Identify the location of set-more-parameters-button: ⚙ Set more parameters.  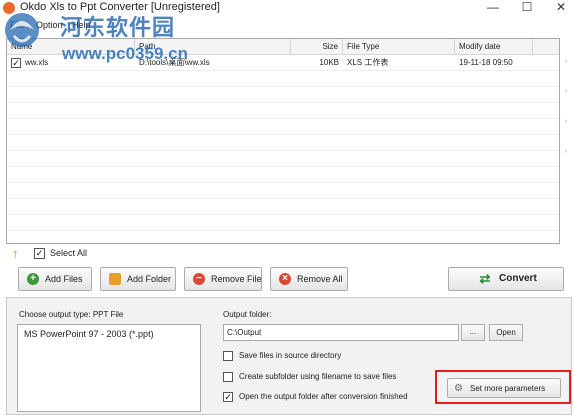
(504, 388).